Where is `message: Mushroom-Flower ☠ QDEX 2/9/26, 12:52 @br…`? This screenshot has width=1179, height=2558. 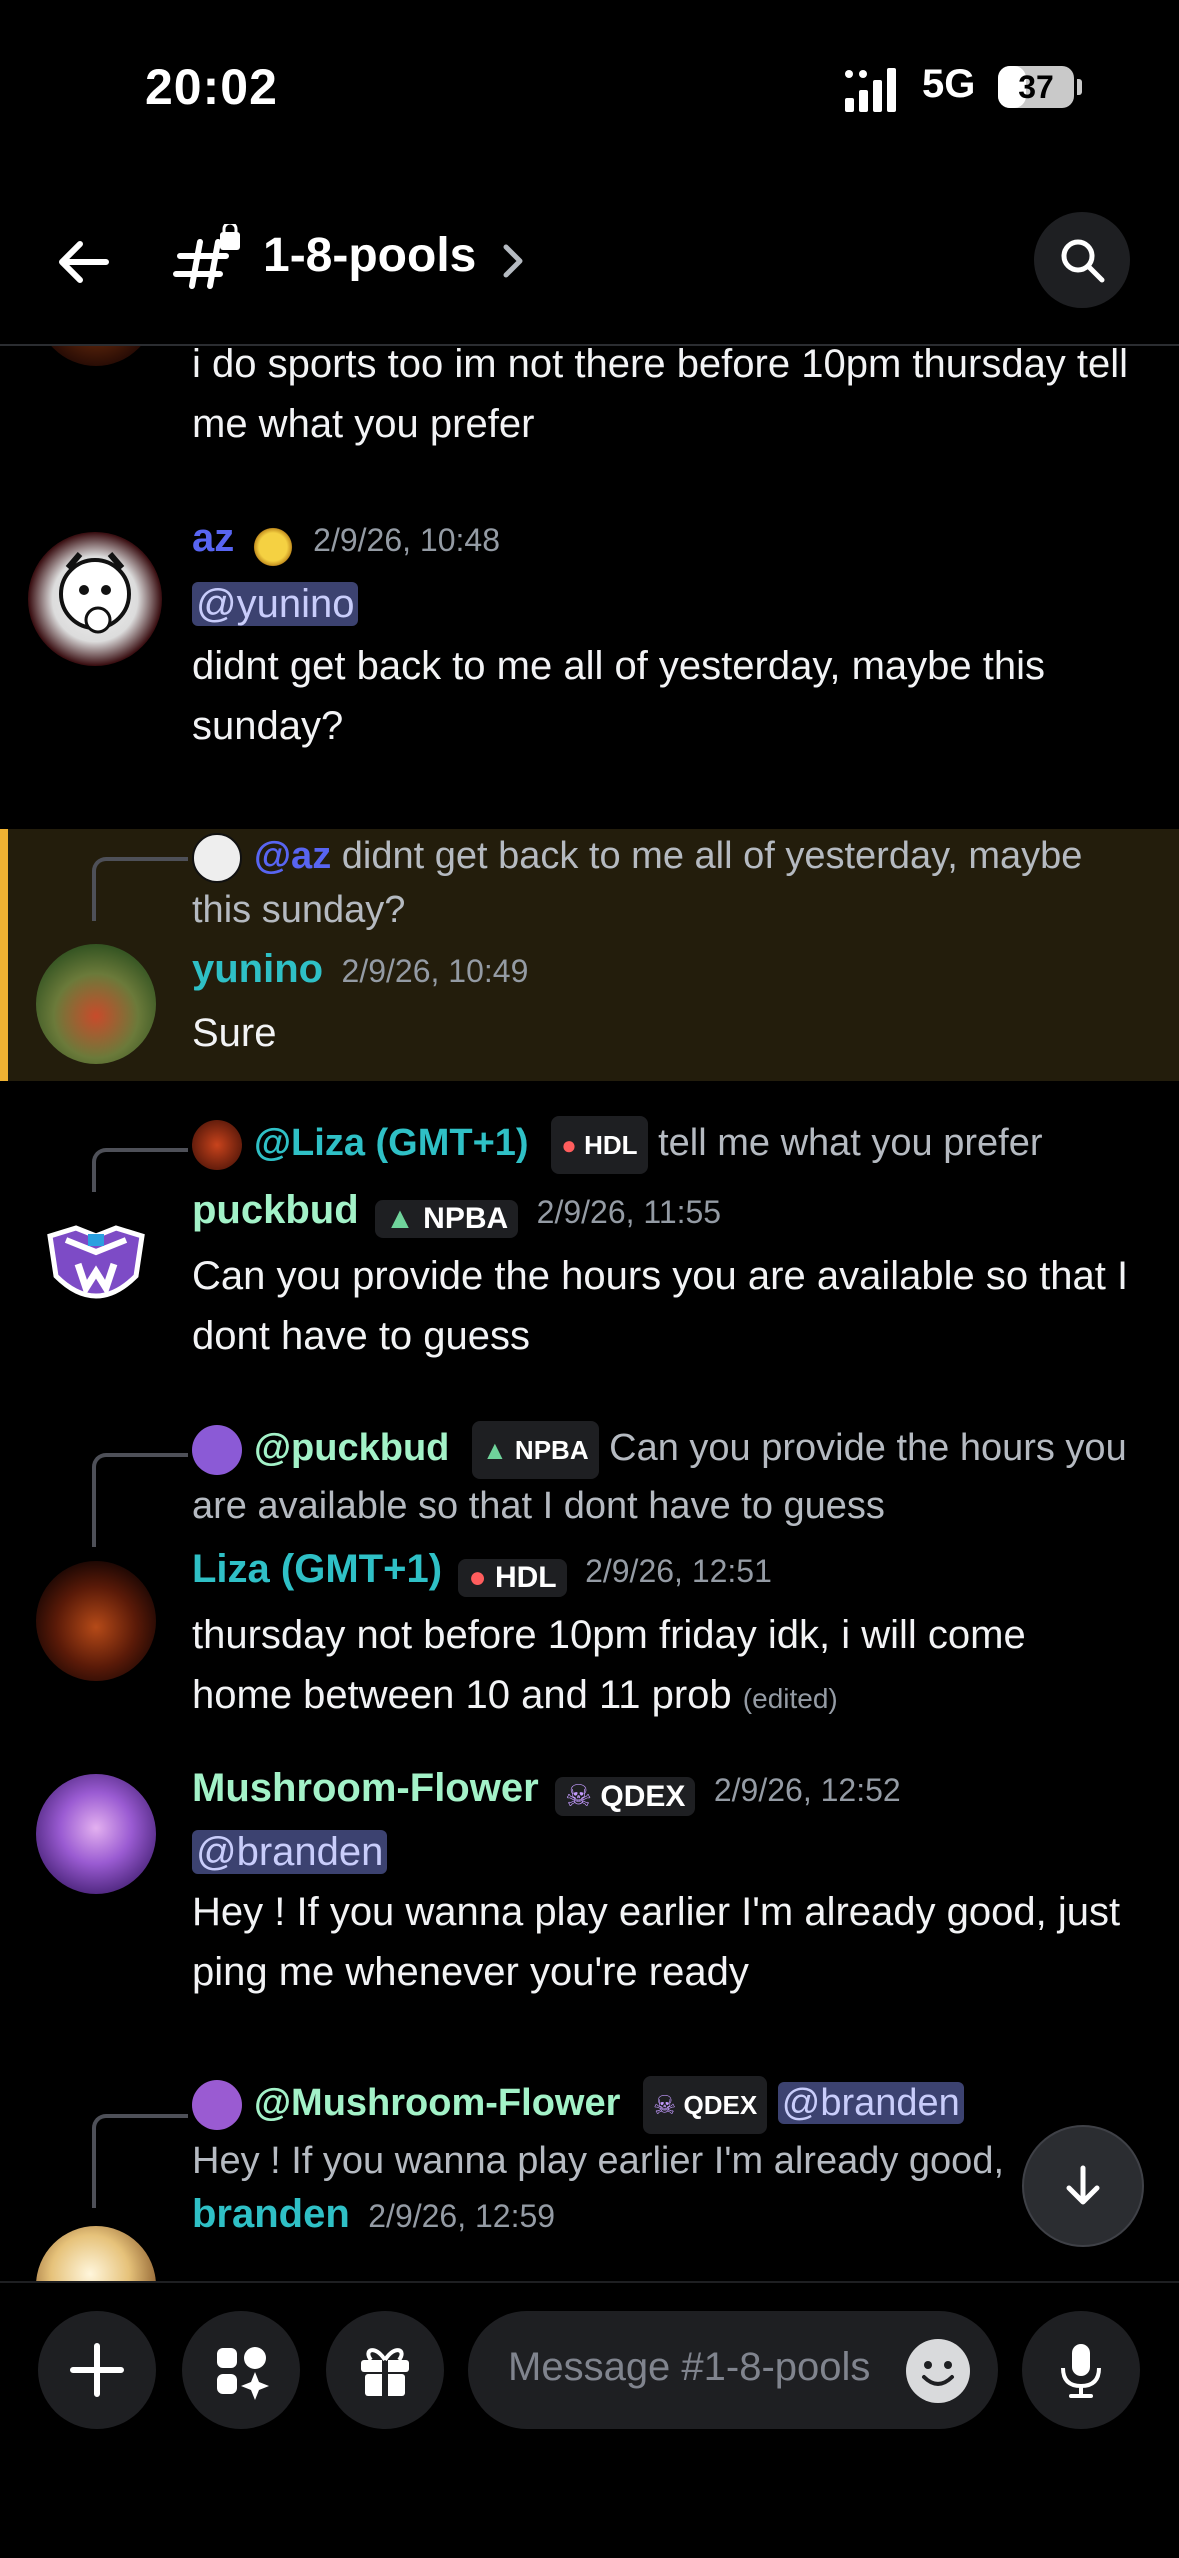 message: Mushroom-Flower ☠ QDEX 2/9/26, 12:52 @br… is located at coordinates (589, 1916).